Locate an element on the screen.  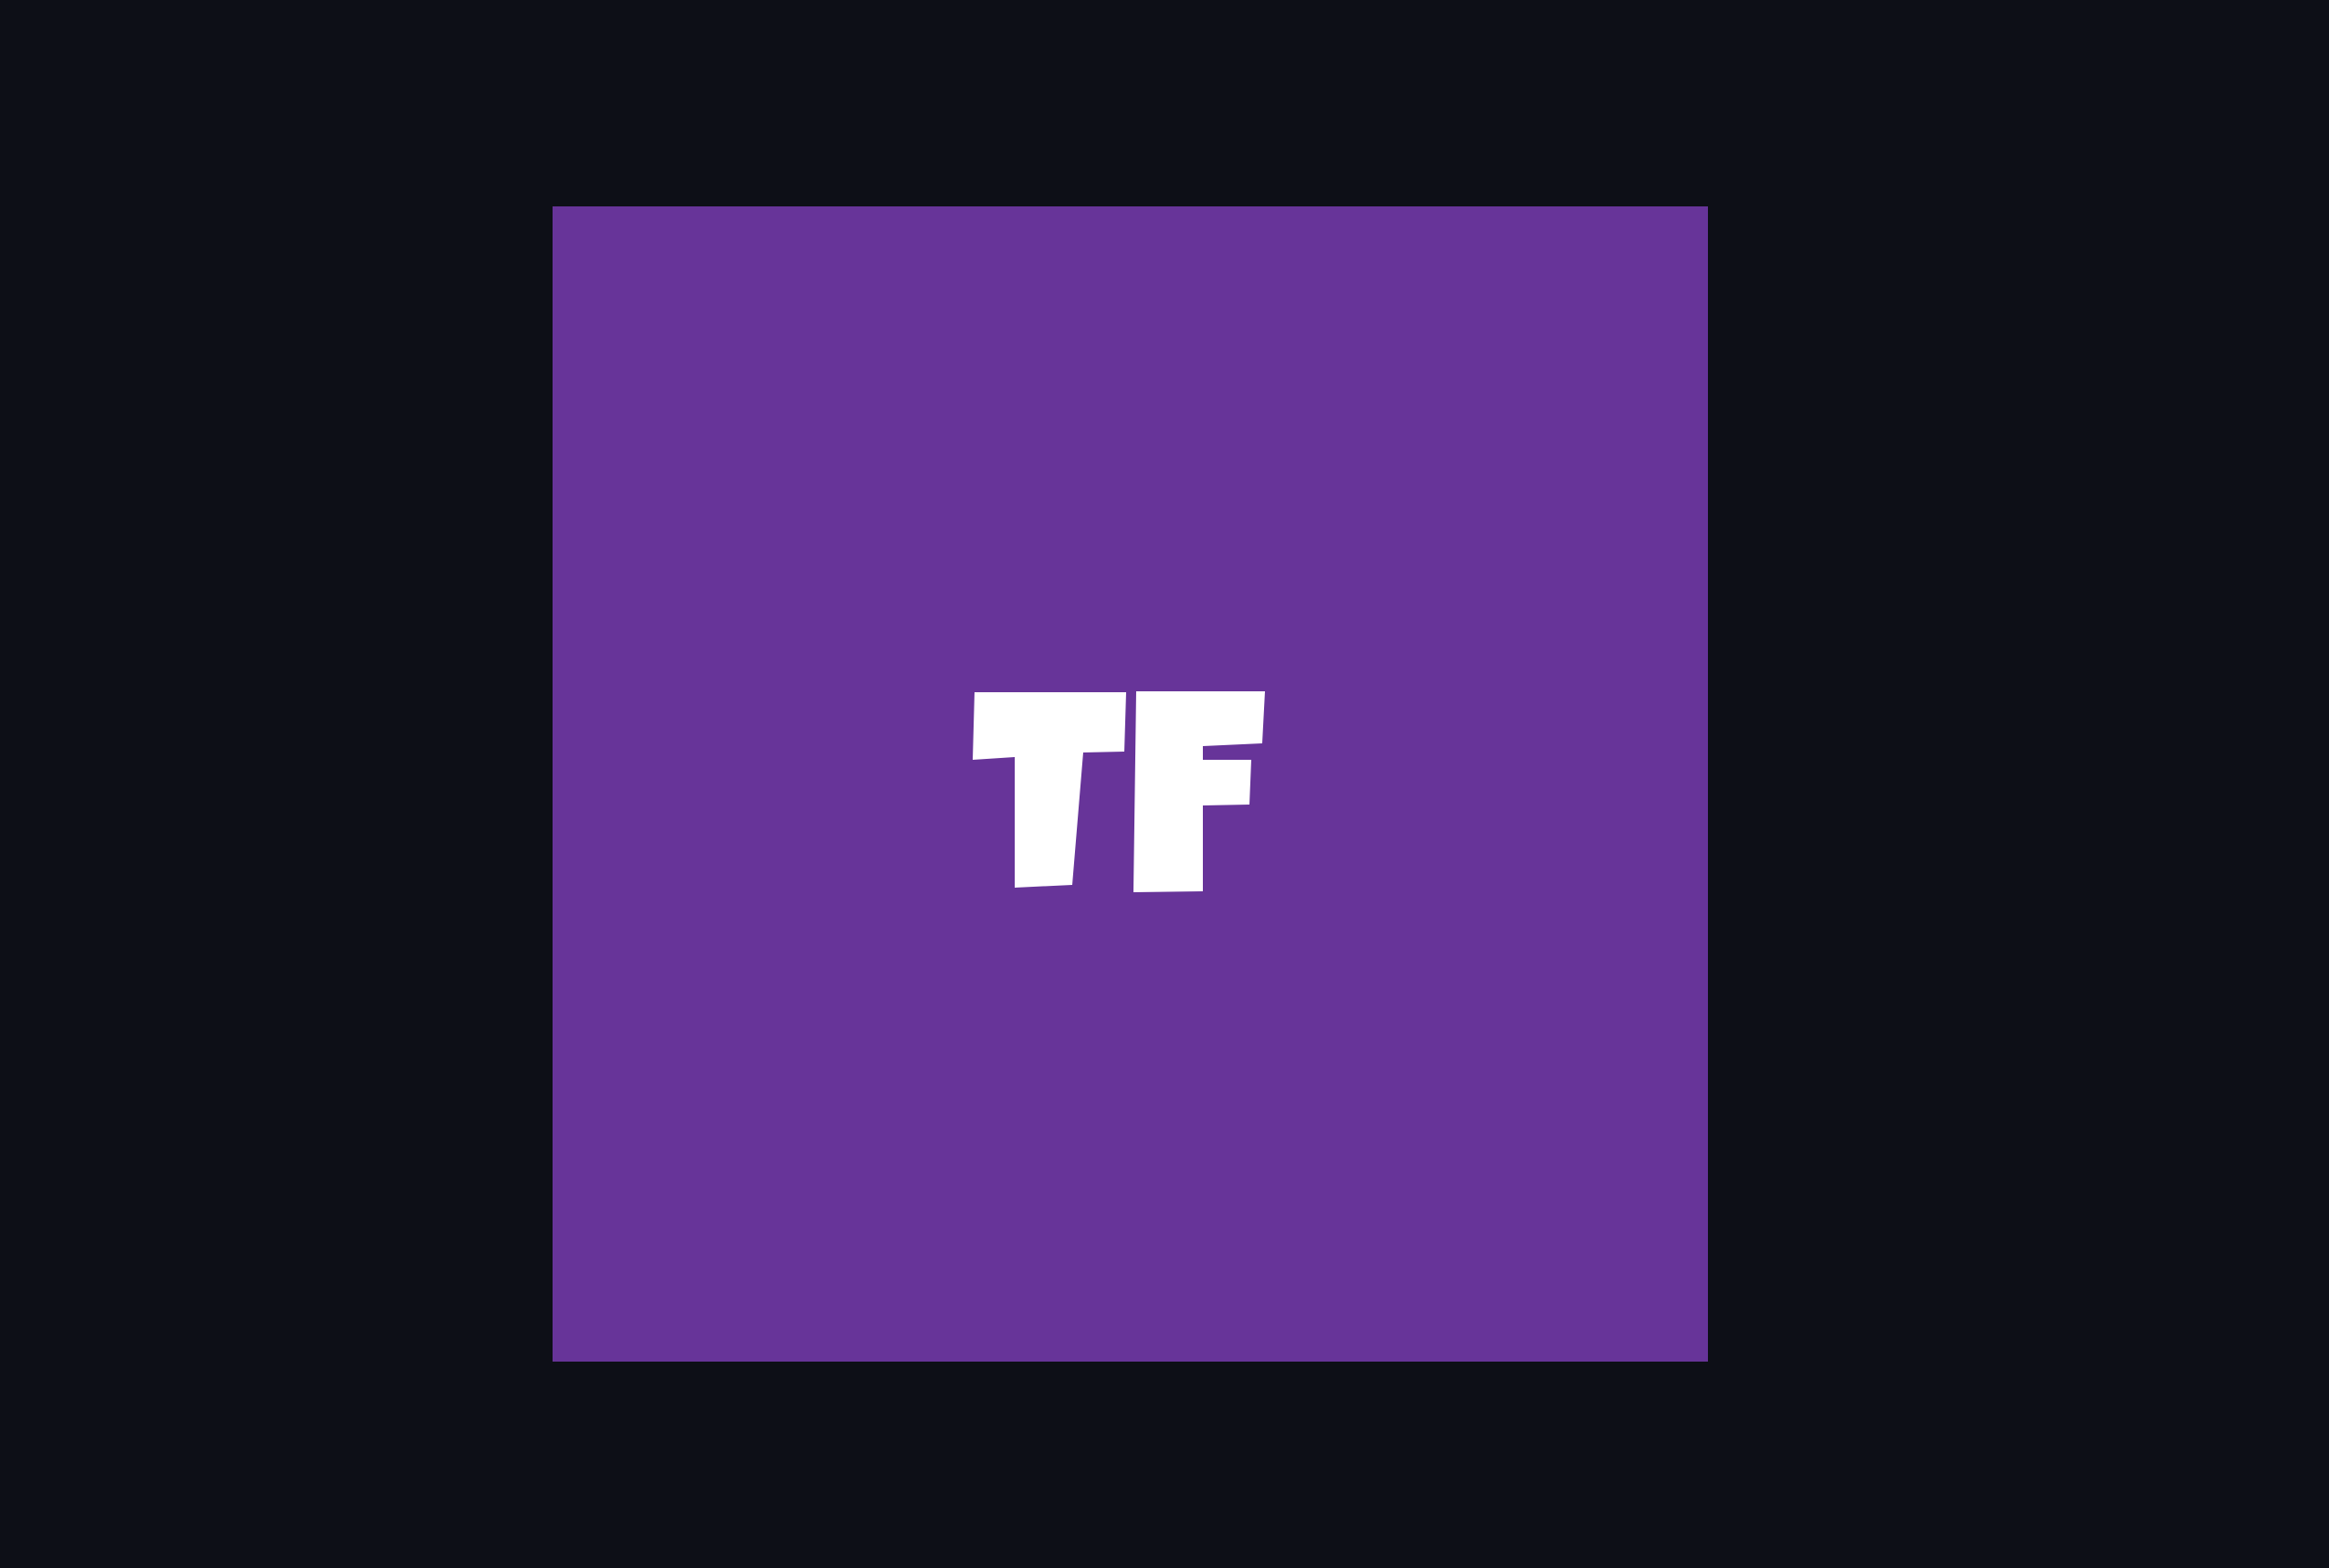
tf-logo-icon is located at coordinates (1119, 791).